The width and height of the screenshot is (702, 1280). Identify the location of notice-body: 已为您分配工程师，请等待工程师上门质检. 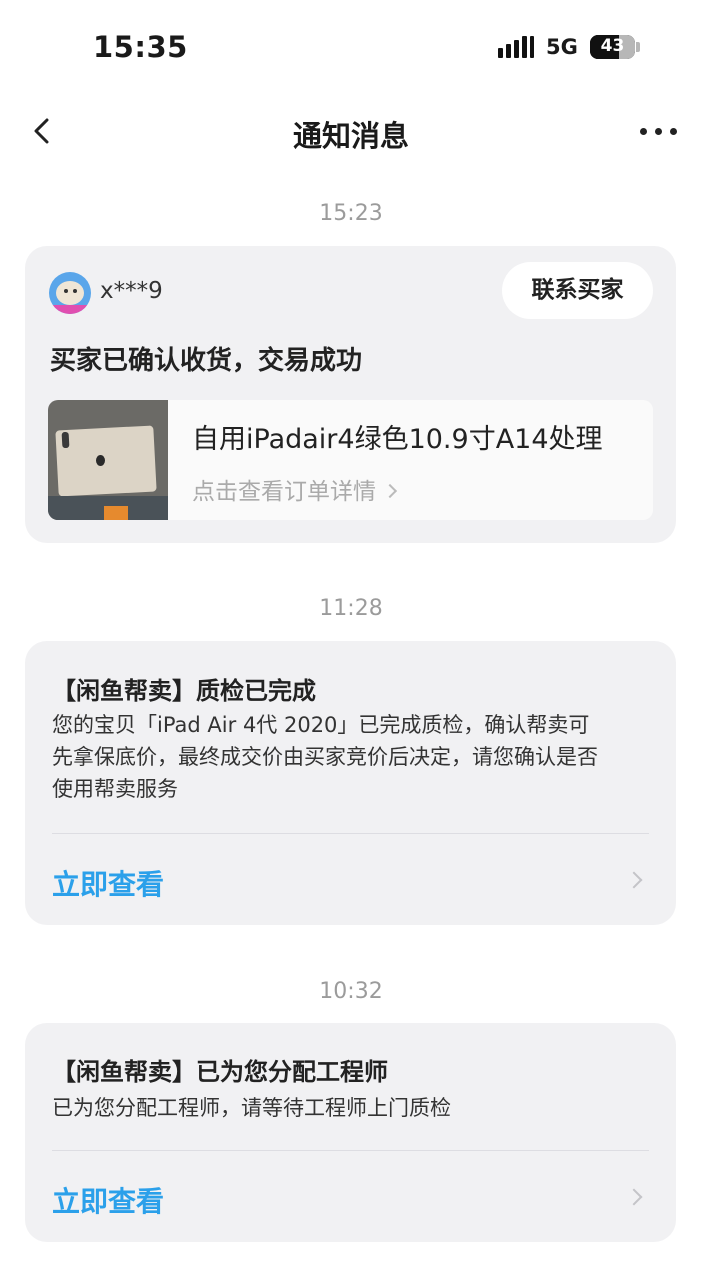
(352, 1108).